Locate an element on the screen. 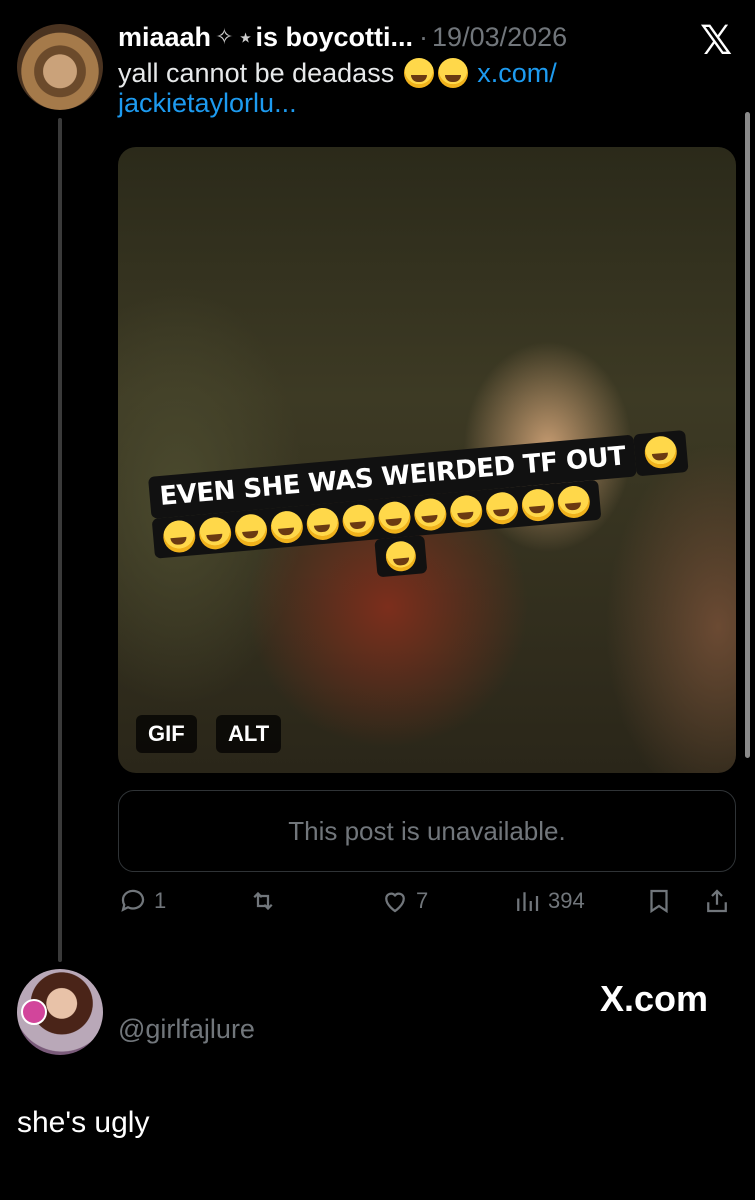 This screenshot has width=755, height=1200. like-button: 7 is located at coordinates (404, 901).